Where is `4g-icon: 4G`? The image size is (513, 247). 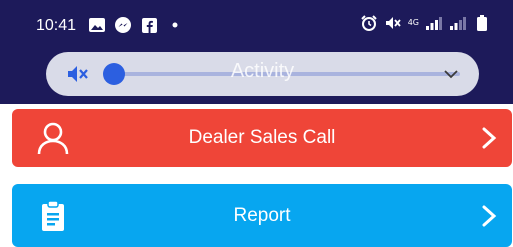
4g-icon: 4G is located at coordinates (413, 22).